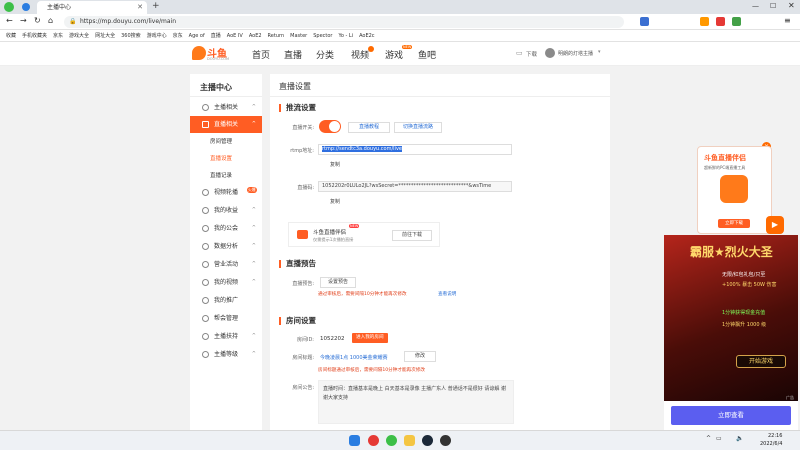 This screenshot has width=800, height=450. Describe the element at coordinates (216, 35) in the screenshot. I see `bookmark-item: 直播` at that location.